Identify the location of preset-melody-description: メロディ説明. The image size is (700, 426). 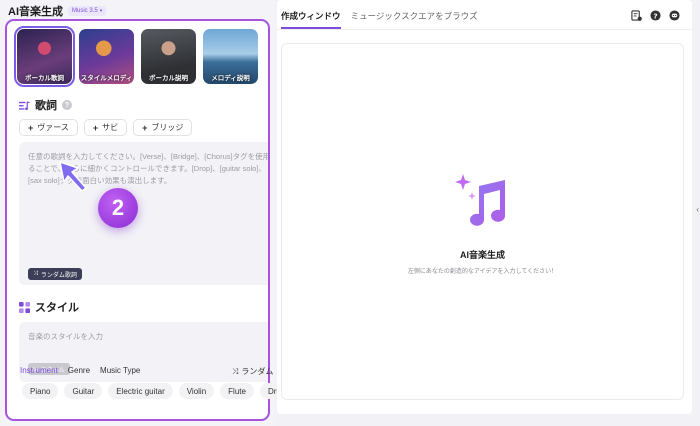
(230, 56).